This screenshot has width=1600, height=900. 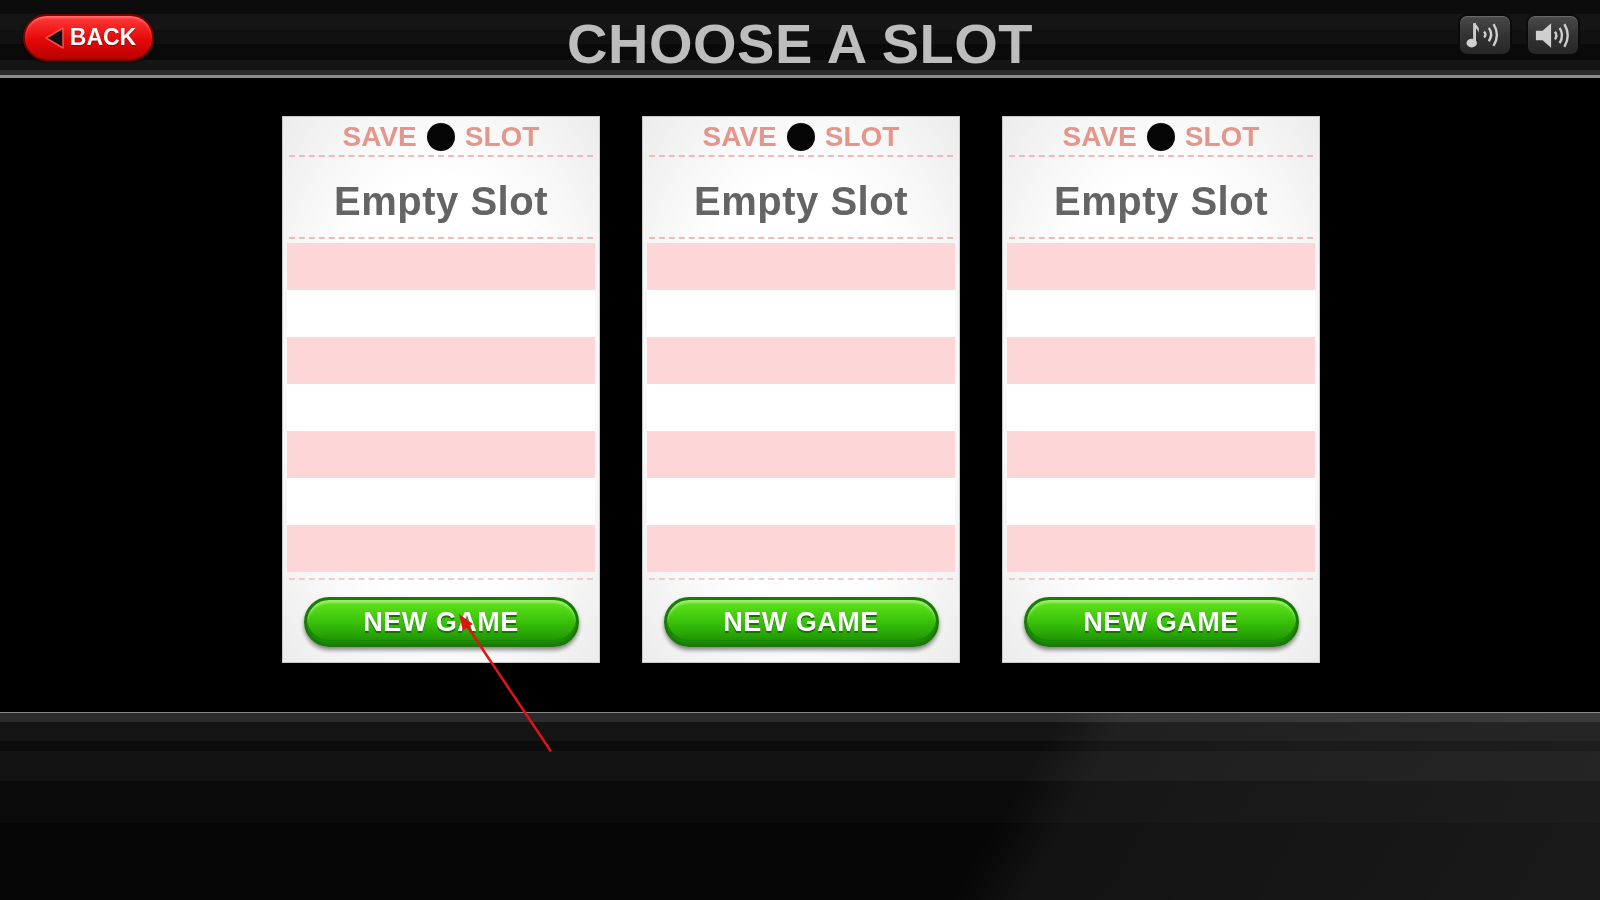 What do you see at coordinates (1485, 35) in the screenshot?
I see `music-button` at bounding box center [1485, 35].